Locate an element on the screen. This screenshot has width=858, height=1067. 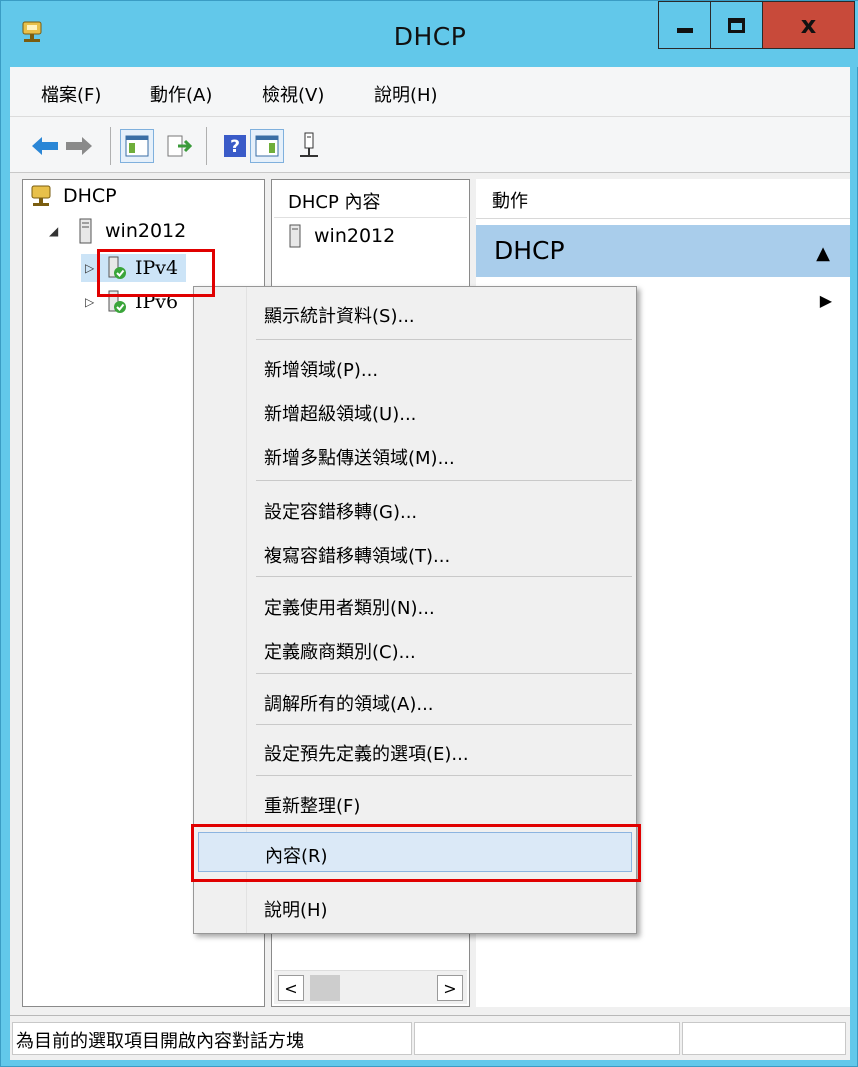
collapse-up-icon: ▲ is located at coordinates (823, 253).